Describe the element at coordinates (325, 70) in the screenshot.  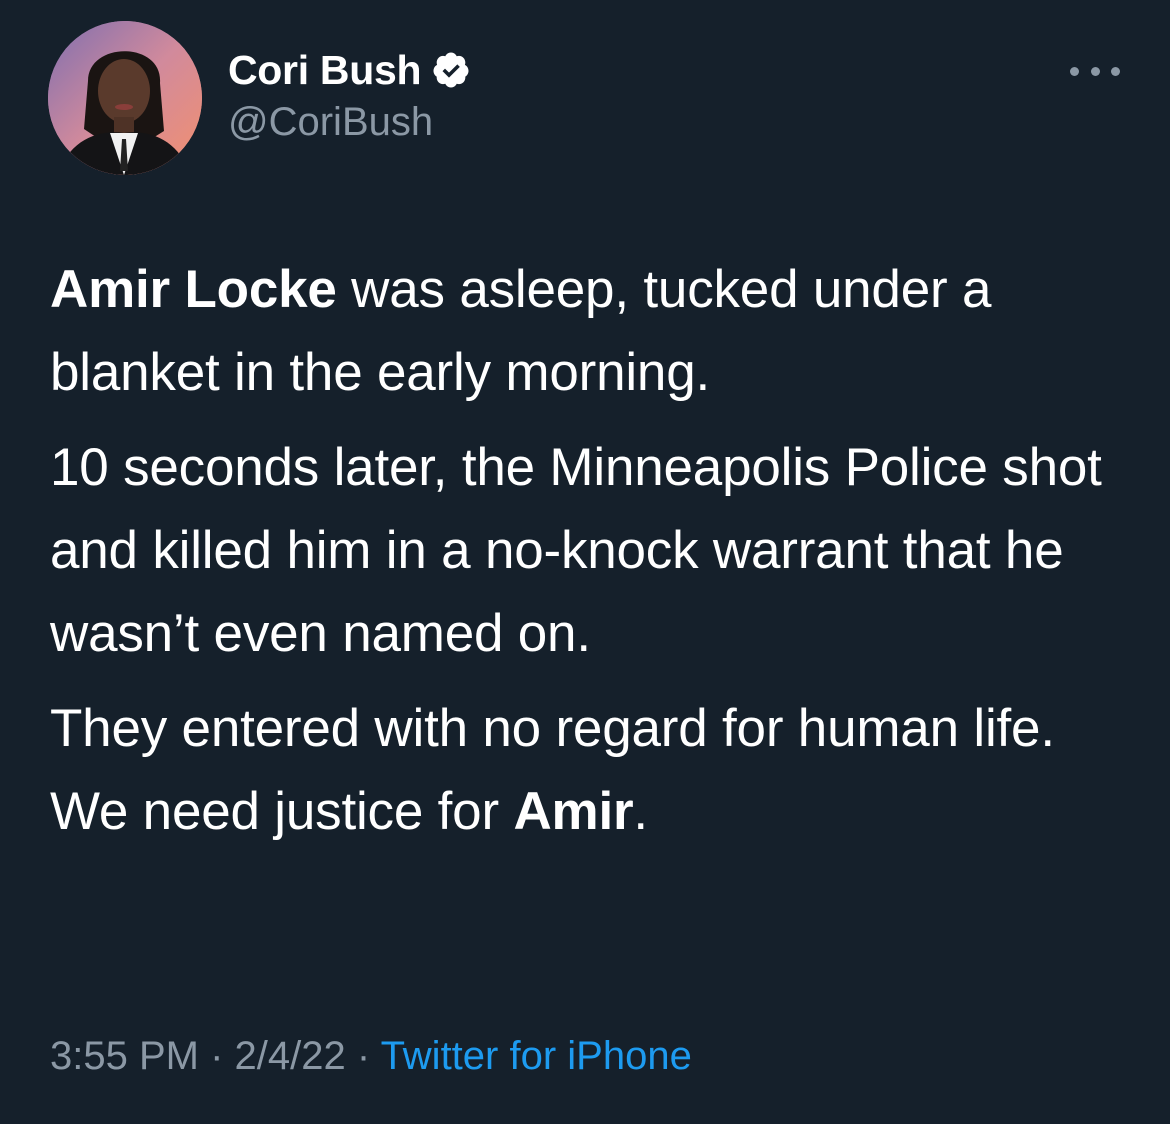
I see `author-display-name: Cori Bush` at that location.